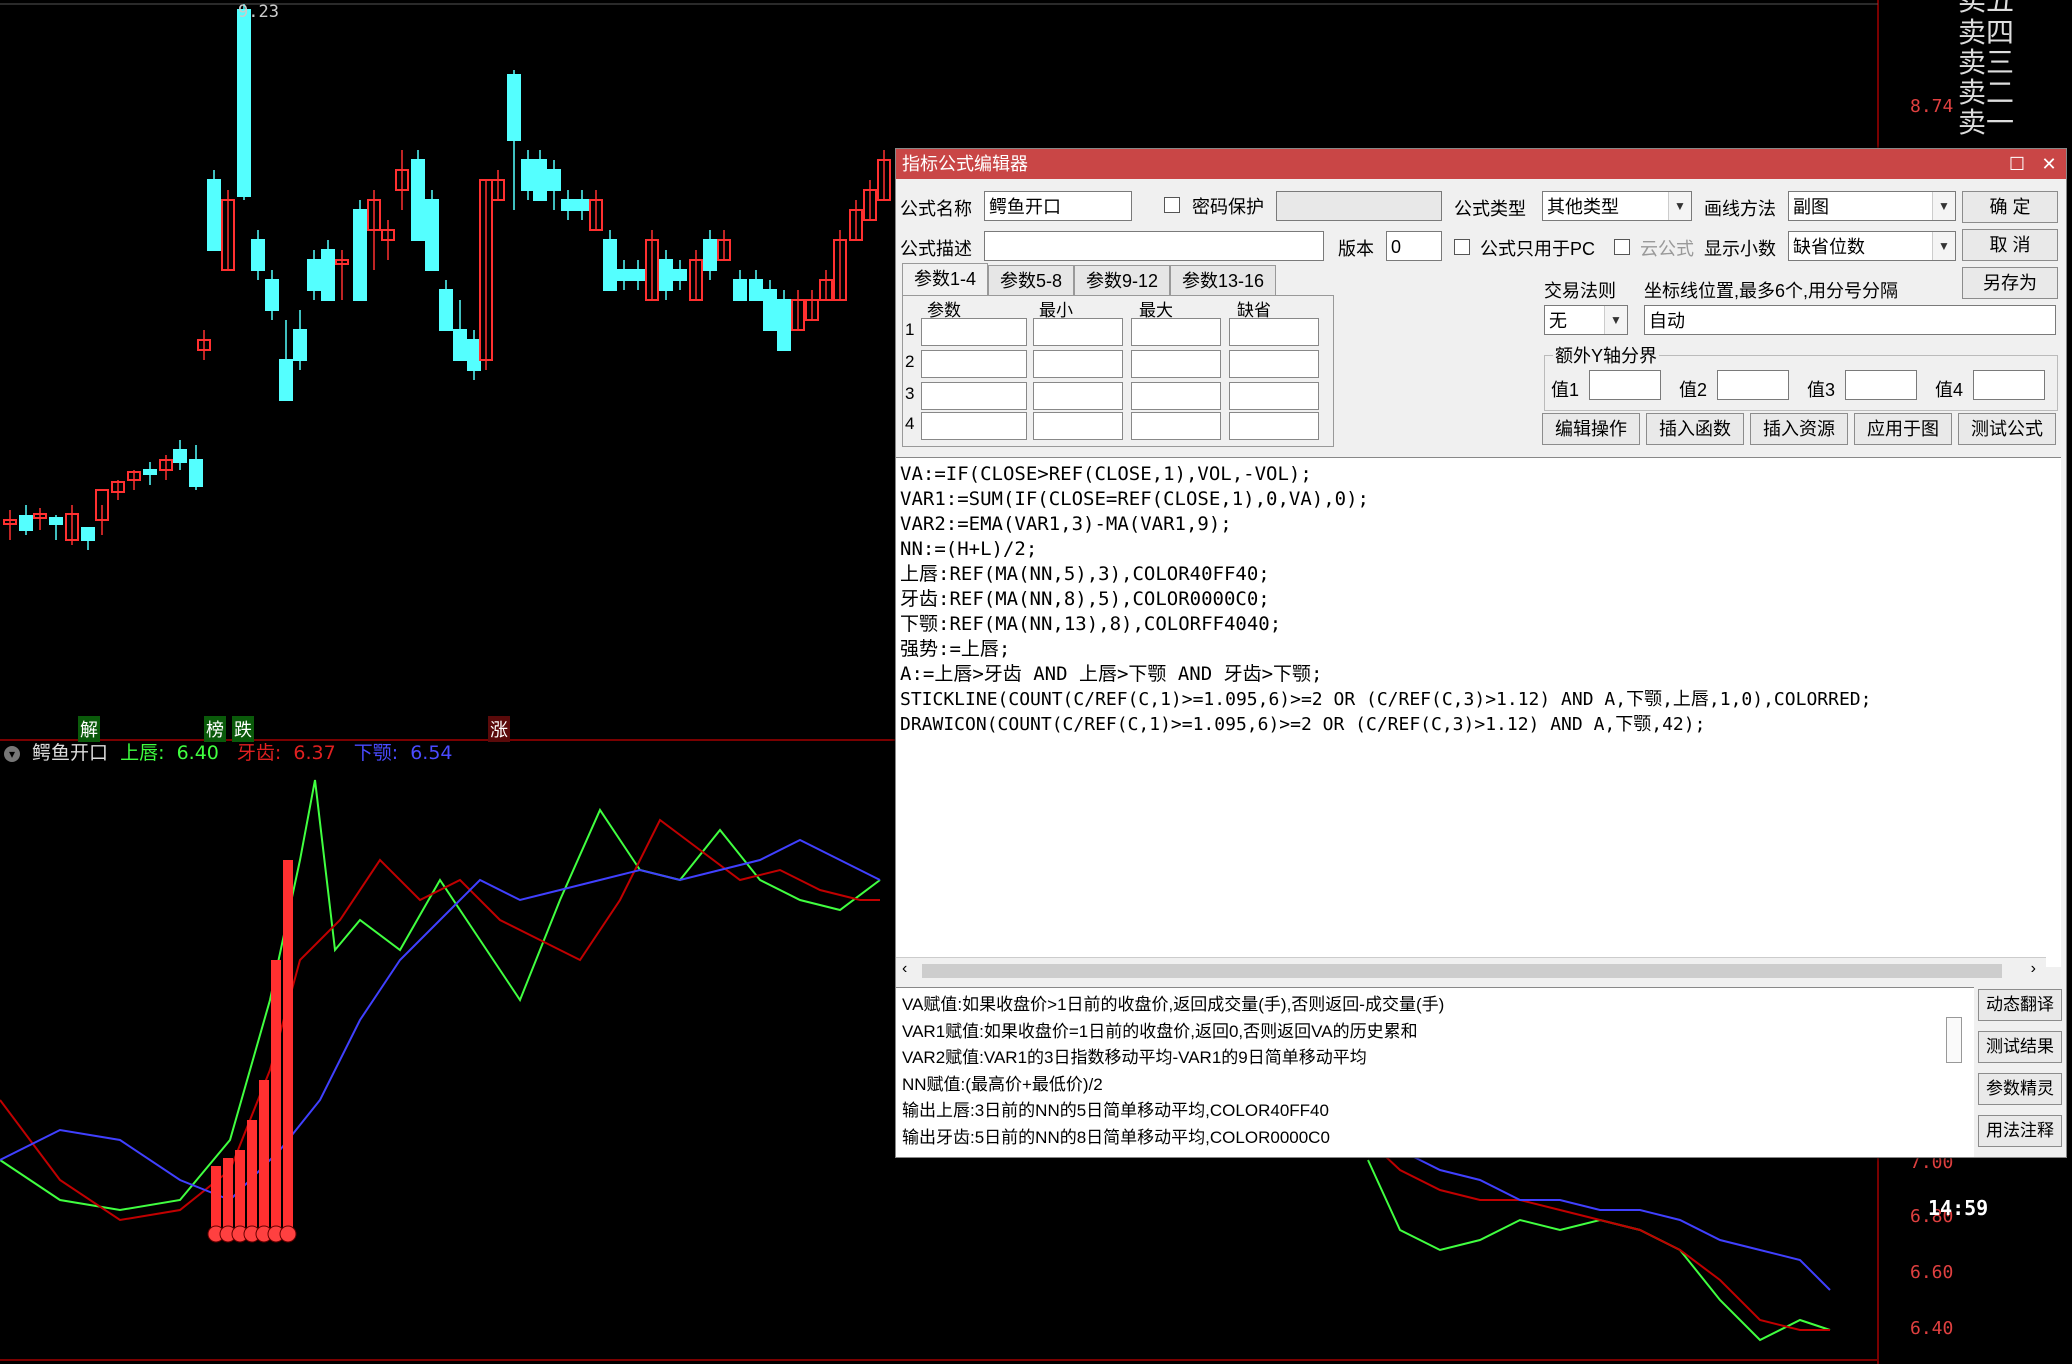 Image resolution: width=2072 pixels, height=1364 pixels. What do you see at coordinates (1490, 209) in the screenshot?
I see `type-label: 公式类型` at bounding box center [1490, 209].